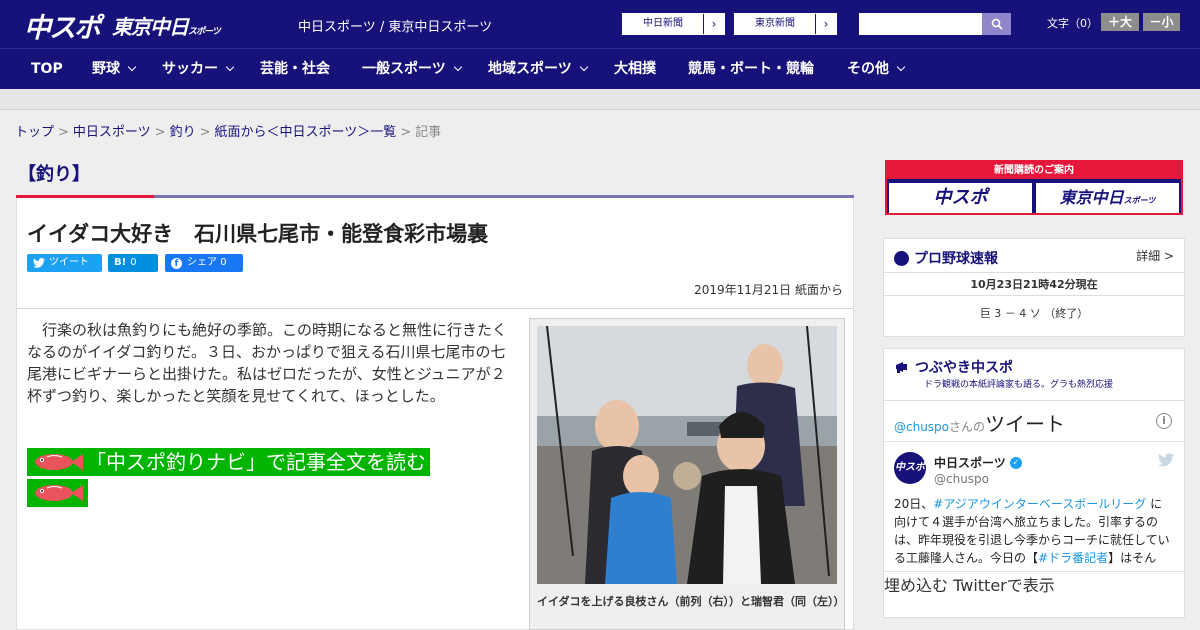 Image resolution: width=1200 pixels, height=630 pixels. I want to click on facebook-icon: f, so click(176, 263).